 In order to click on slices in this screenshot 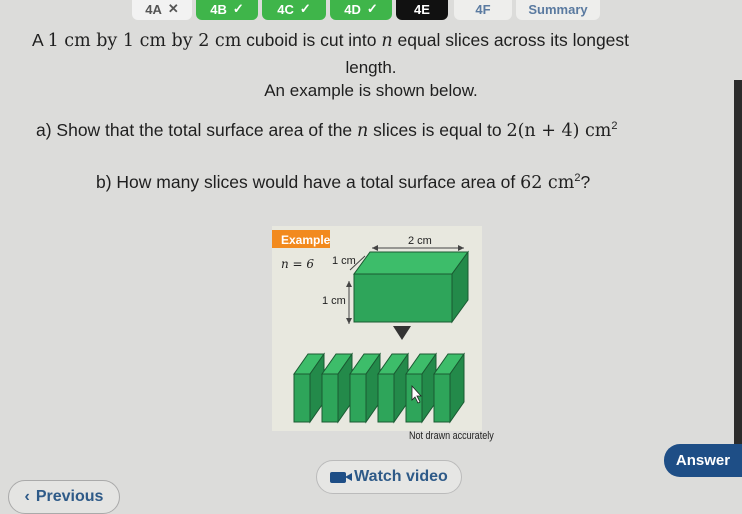, I will do `click(379, 388)`.